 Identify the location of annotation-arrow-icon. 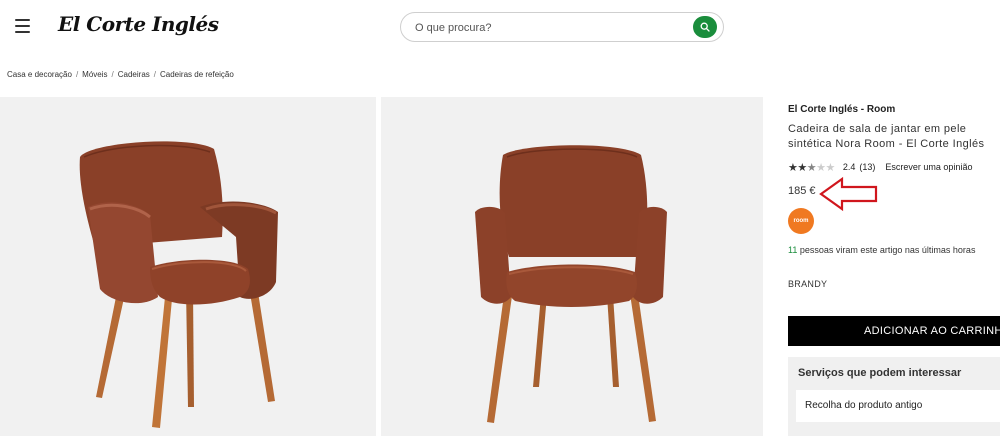
(848, 194).